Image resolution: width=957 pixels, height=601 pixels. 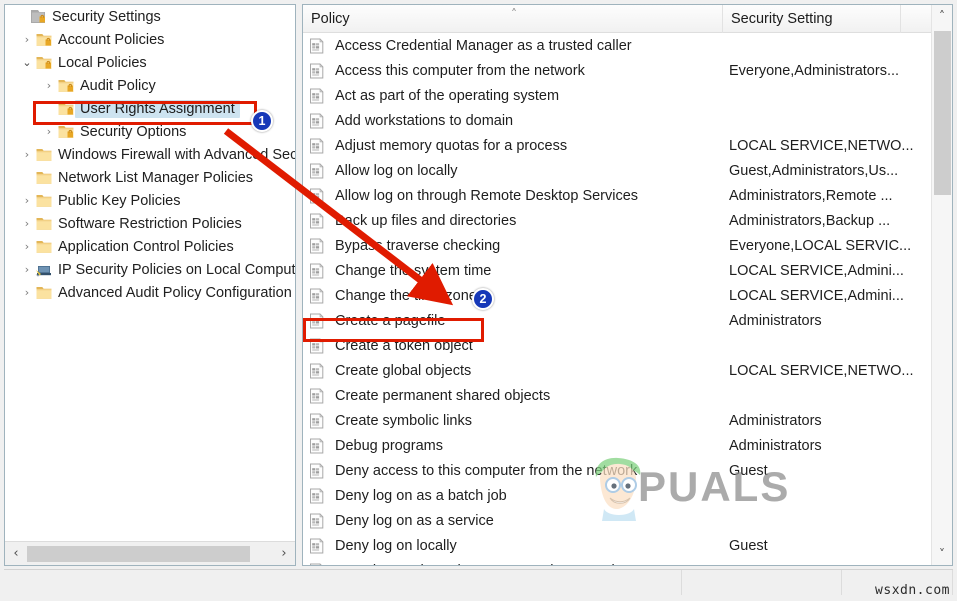 I want to click on tree-item-label: IP Security Policies on Local Compute, so click(x=176, y=269).